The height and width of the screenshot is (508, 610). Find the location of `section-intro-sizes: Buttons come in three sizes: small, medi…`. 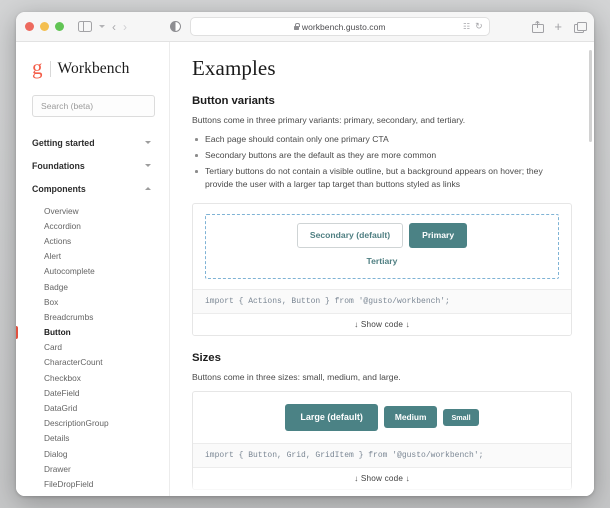

section-intro-sizes: Buttons come in three sizes: small, medi… is located at coordinates (296, 377).